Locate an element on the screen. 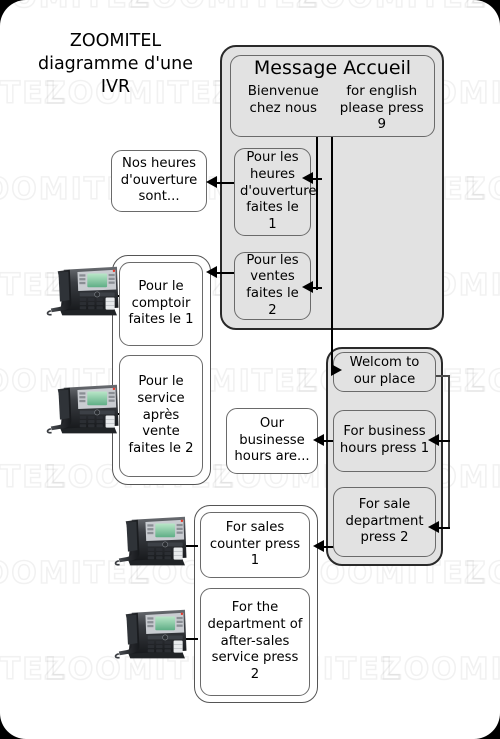 Image resolution: width=500 pixels, height=739 pixels. connector-english-branch is located at coordinates (332, 245).